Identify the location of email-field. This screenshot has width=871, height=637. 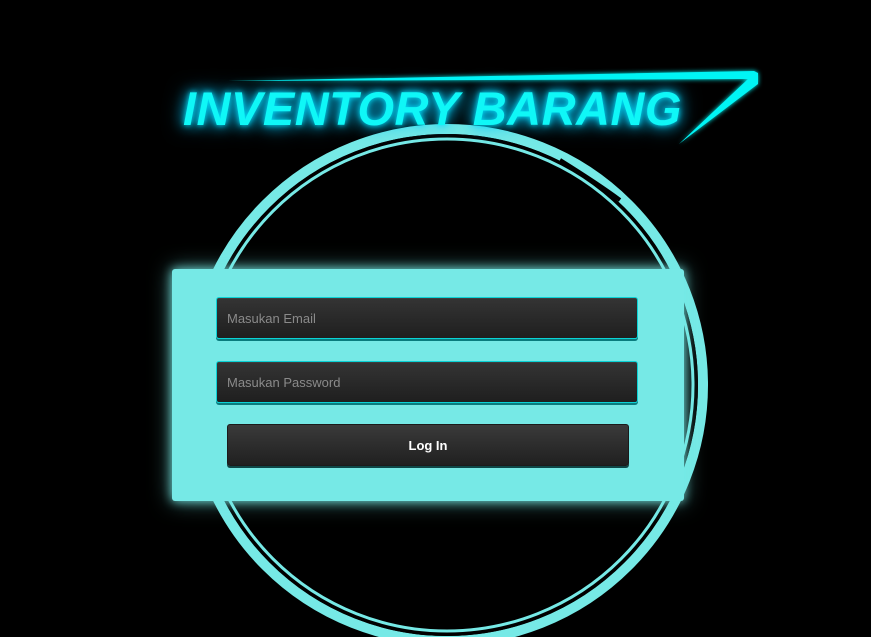
(427, 318).